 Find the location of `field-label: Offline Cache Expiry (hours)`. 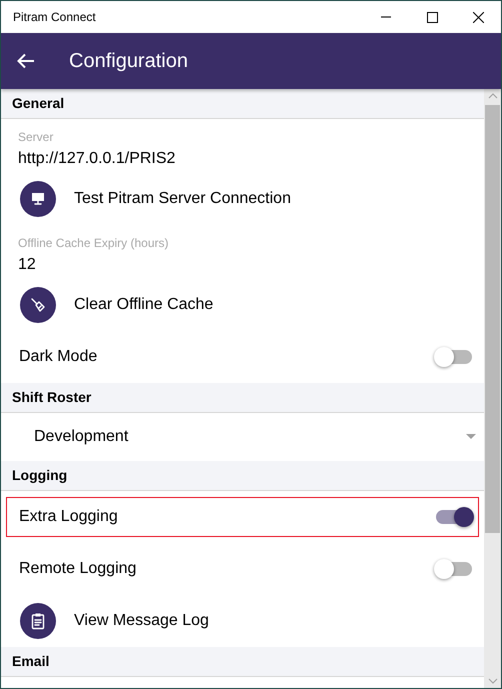

field-label: Offline Cache Expiry (hours) is located at coordinates (94, 243).